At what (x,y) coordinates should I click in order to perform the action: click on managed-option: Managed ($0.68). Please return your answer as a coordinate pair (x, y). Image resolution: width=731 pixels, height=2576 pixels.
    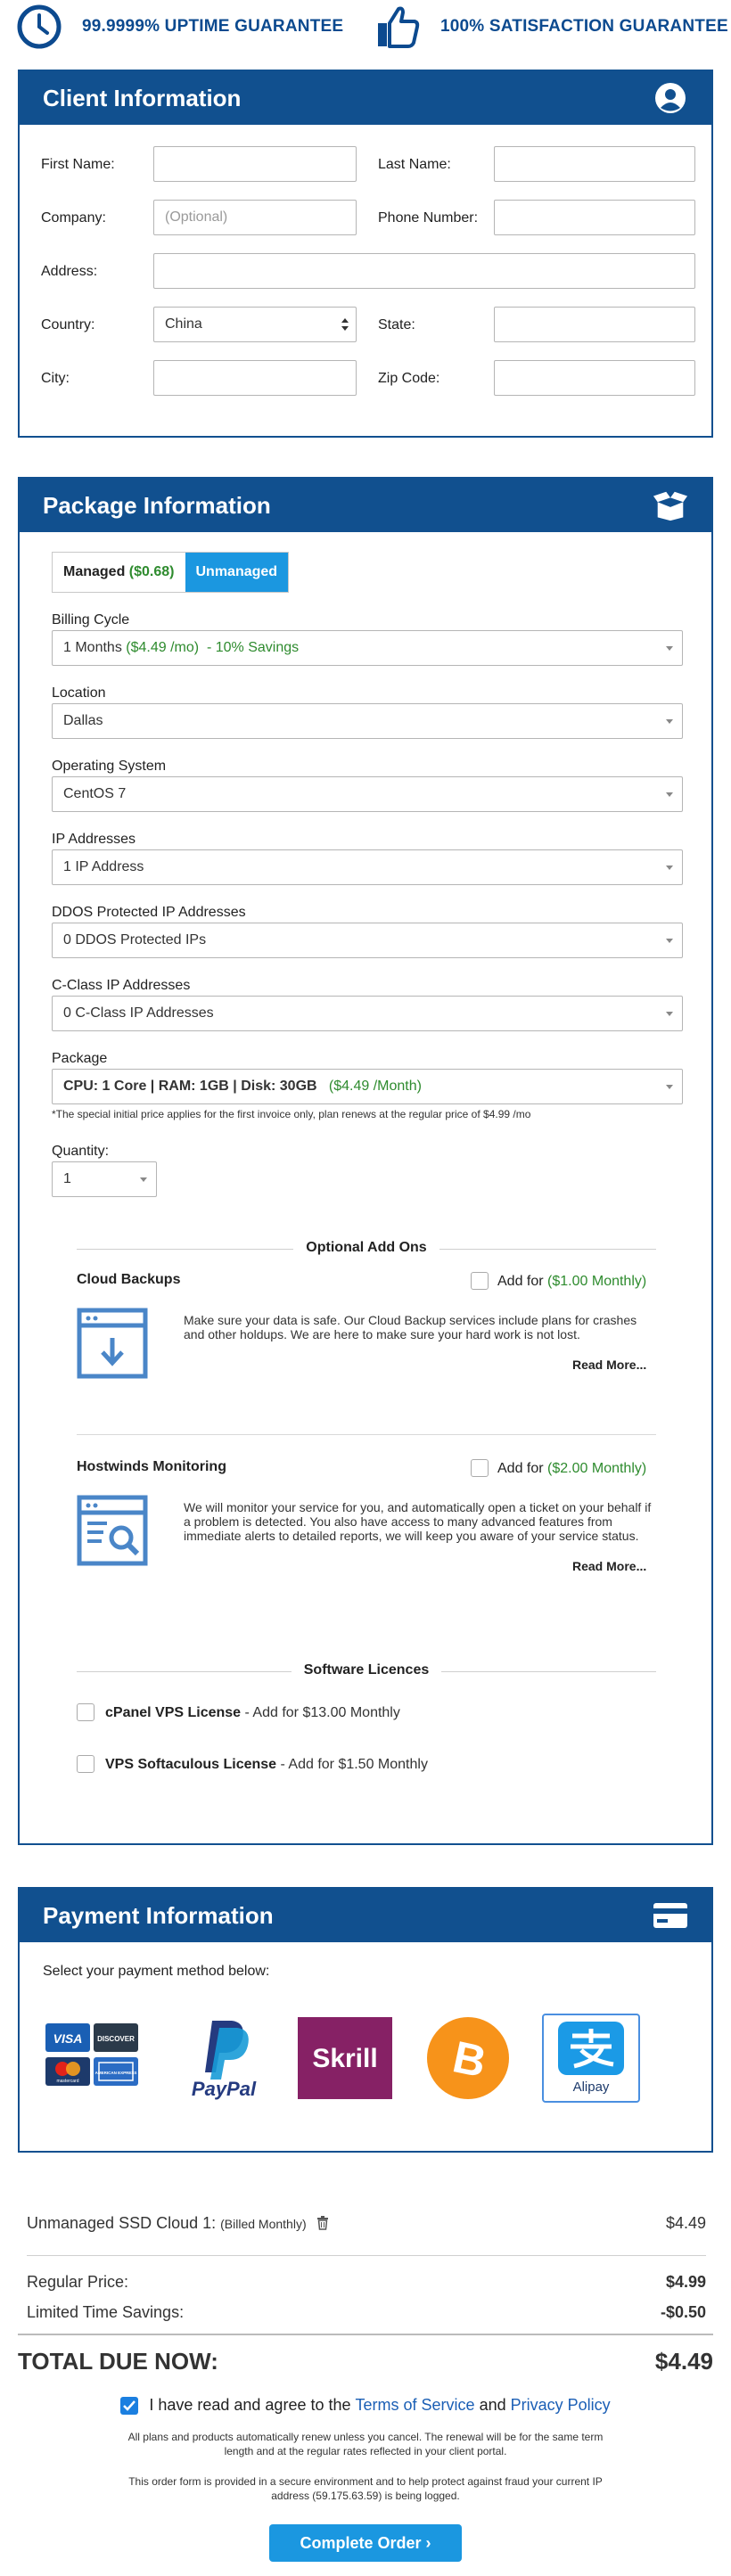
    Looking at the image, I should click on (119, 573).